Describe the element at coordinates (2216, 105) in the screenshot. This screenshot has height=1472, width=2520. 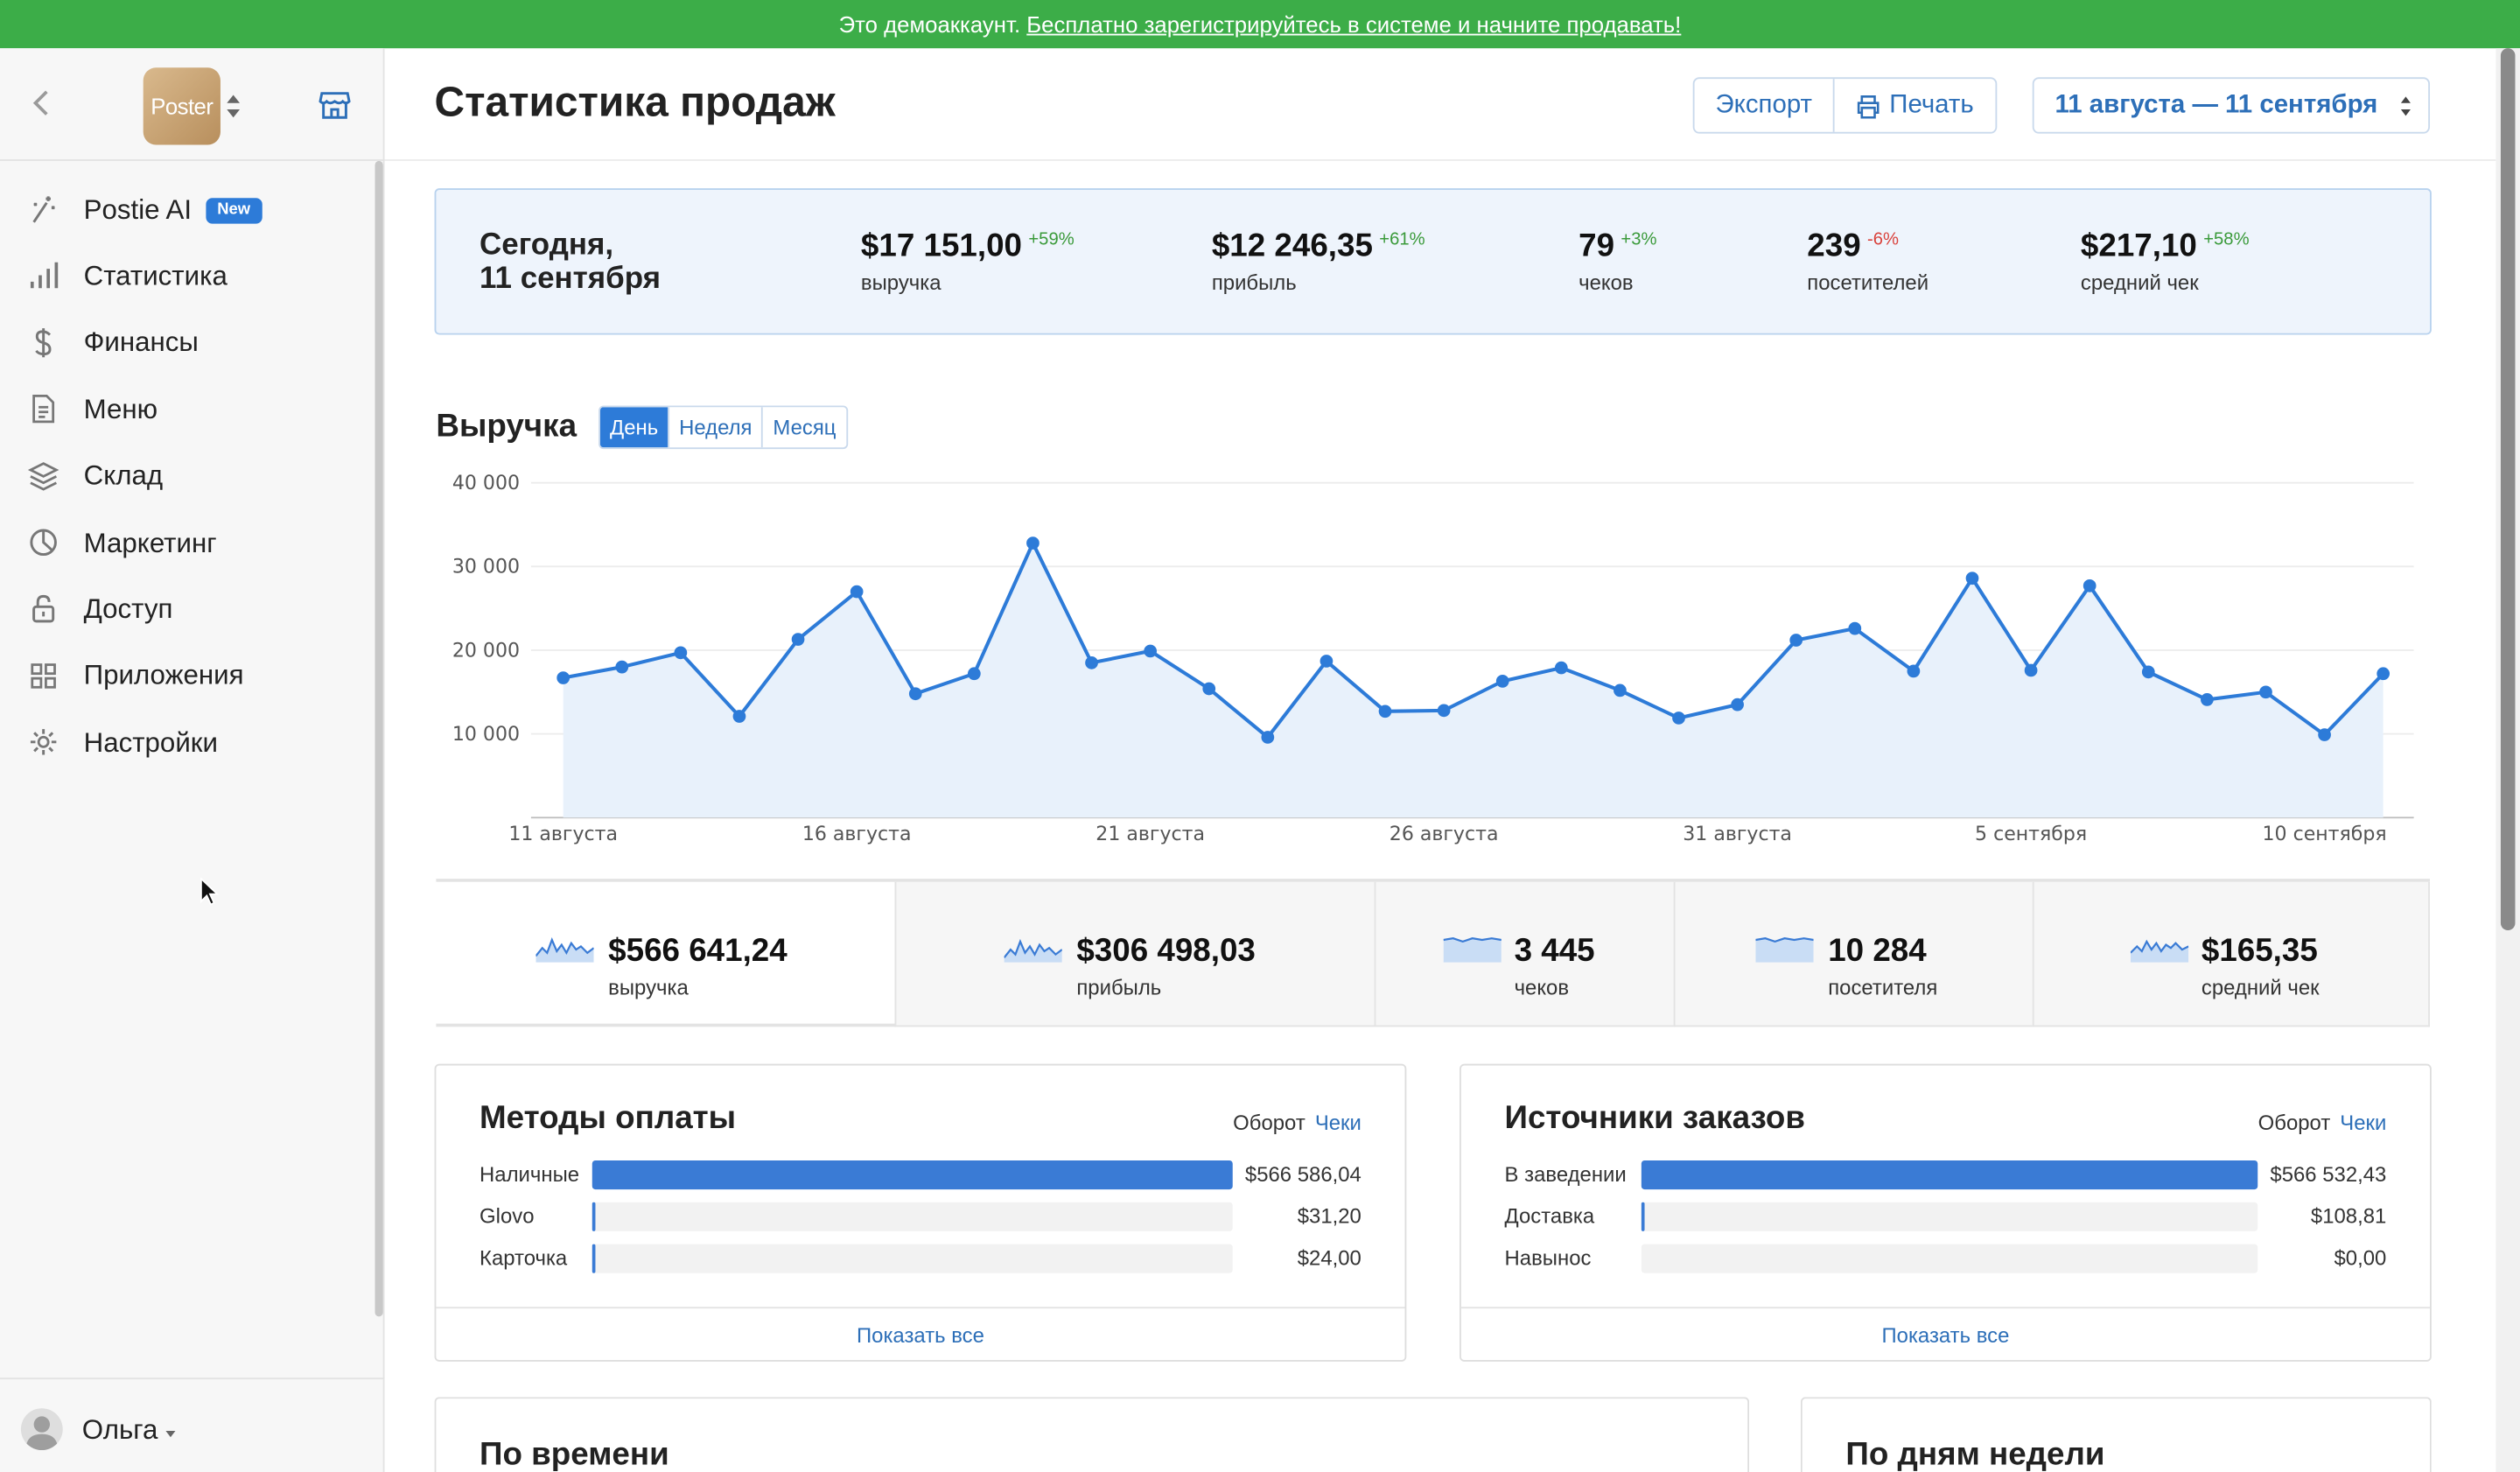
I see `date-range-label: 11 августа — 11 сентября` at that location.